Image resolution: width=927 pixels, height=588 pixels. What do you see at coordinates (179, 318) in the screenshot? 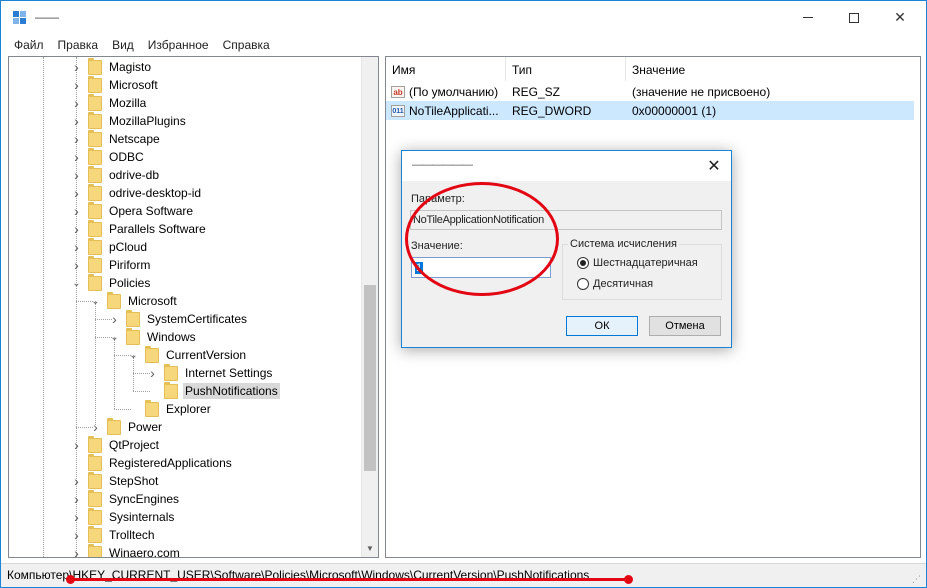
I see `tree-node: › SystemCertificates` at bounding box center [179, 318].